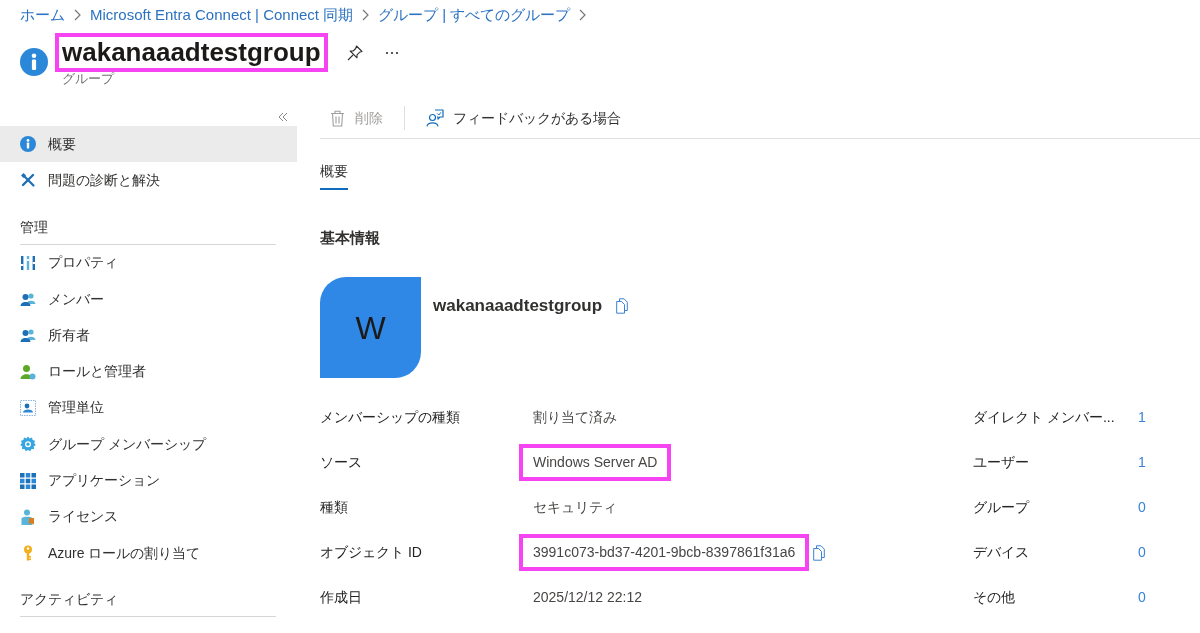 The width and height of the screenshot is (1200, 633). What do you see at coordinates (587, 597) in the screenshot?
I see `property-value: 2025/12/12 22:12` at bounding box center [587, 597].